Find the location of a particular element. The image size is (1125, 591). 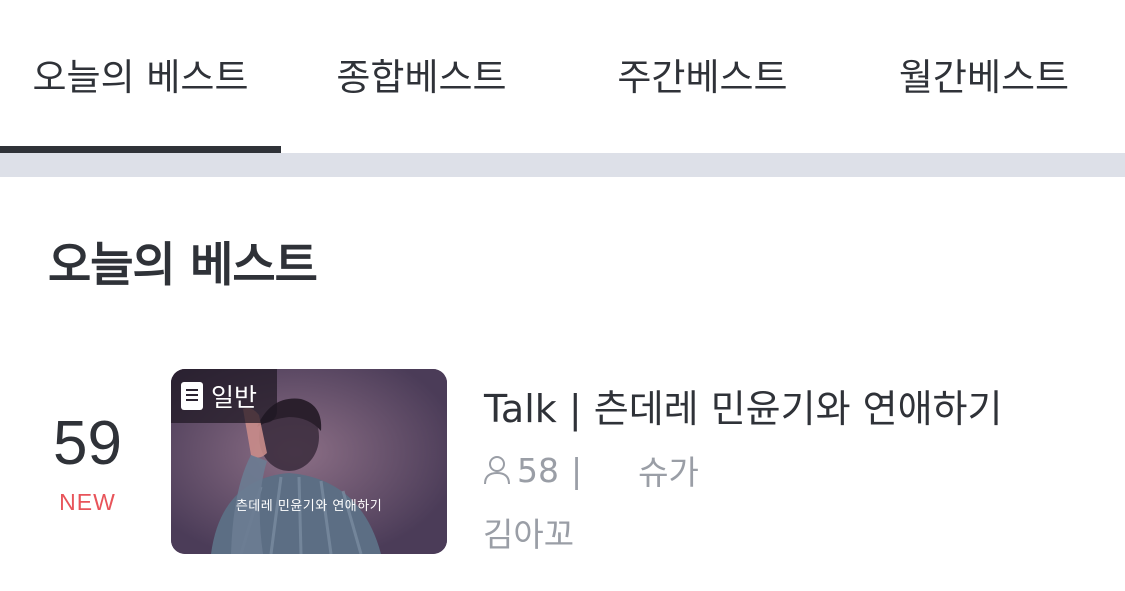

post-type-badge: 일반 is located at coordinates (224, 396).